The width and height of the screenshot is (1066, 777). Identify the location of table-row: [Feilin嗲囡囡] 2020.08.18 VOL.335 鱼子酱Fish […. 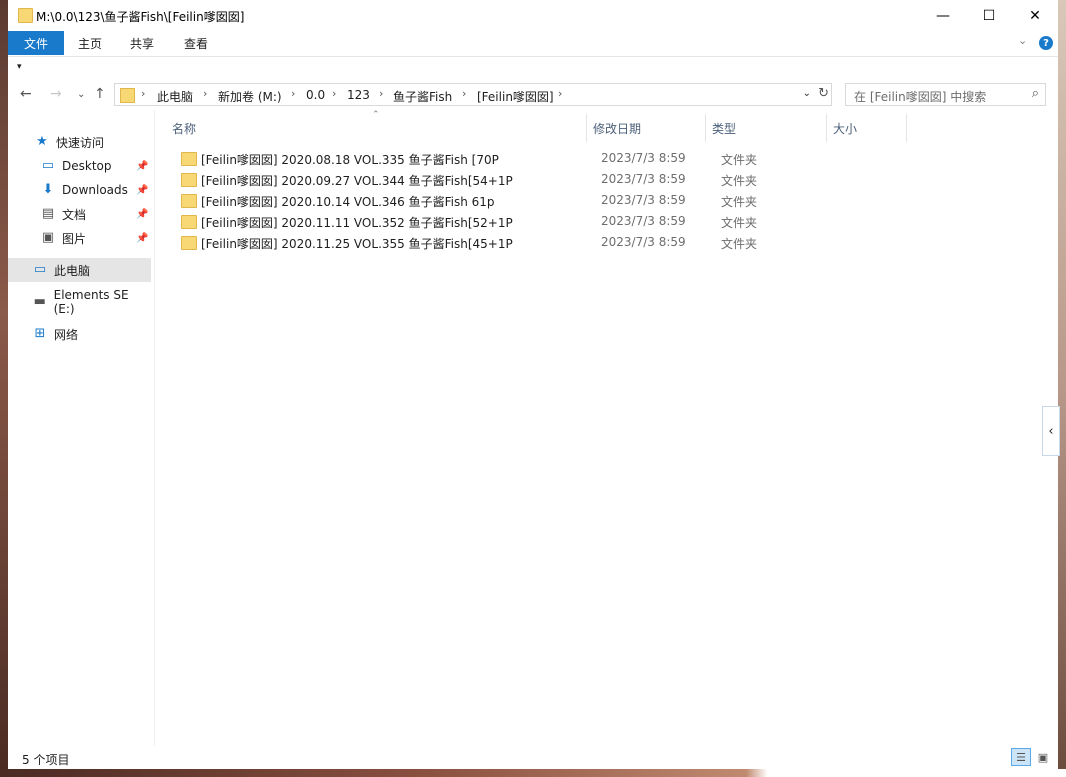
(611, 158).